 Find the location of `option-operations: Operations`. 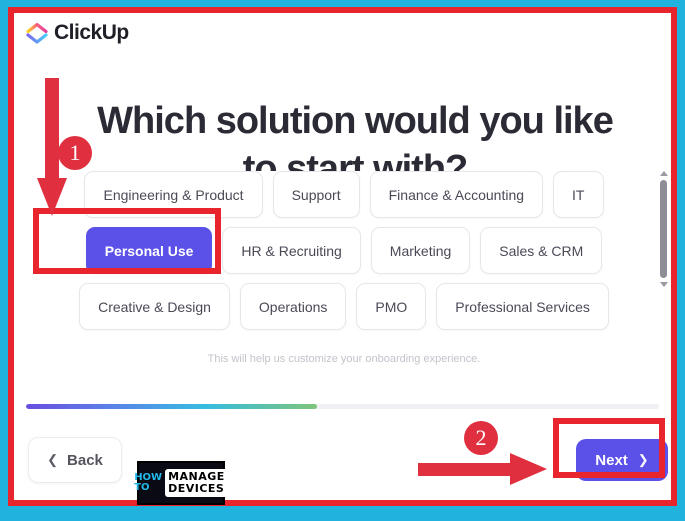

option-operations: Operations is located at coordinates (293, 306).